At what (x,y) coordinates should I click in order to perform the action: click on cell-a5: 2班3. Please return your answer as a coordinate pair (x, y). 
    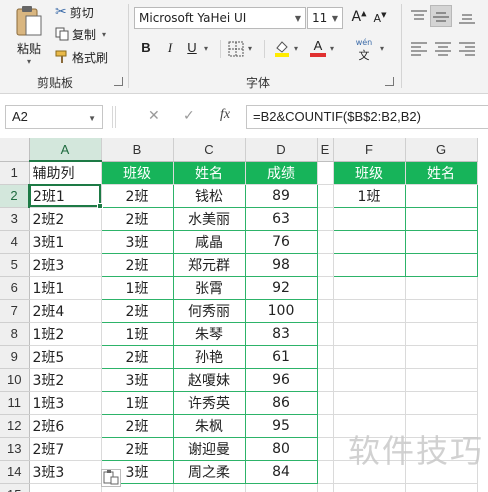
    Looking at the image, I should click on (65, 265).